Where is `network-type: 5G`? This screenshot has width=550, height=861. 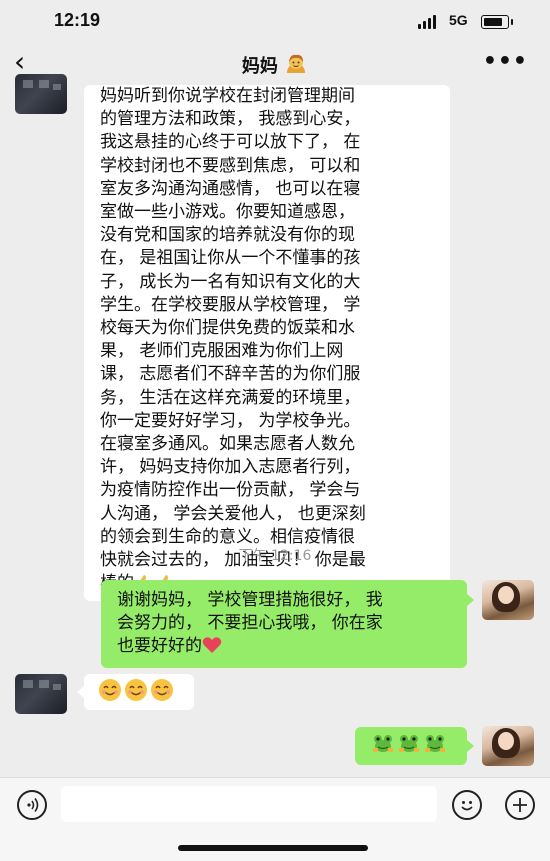
network-type: 5G is located at coordinates (458, 20).